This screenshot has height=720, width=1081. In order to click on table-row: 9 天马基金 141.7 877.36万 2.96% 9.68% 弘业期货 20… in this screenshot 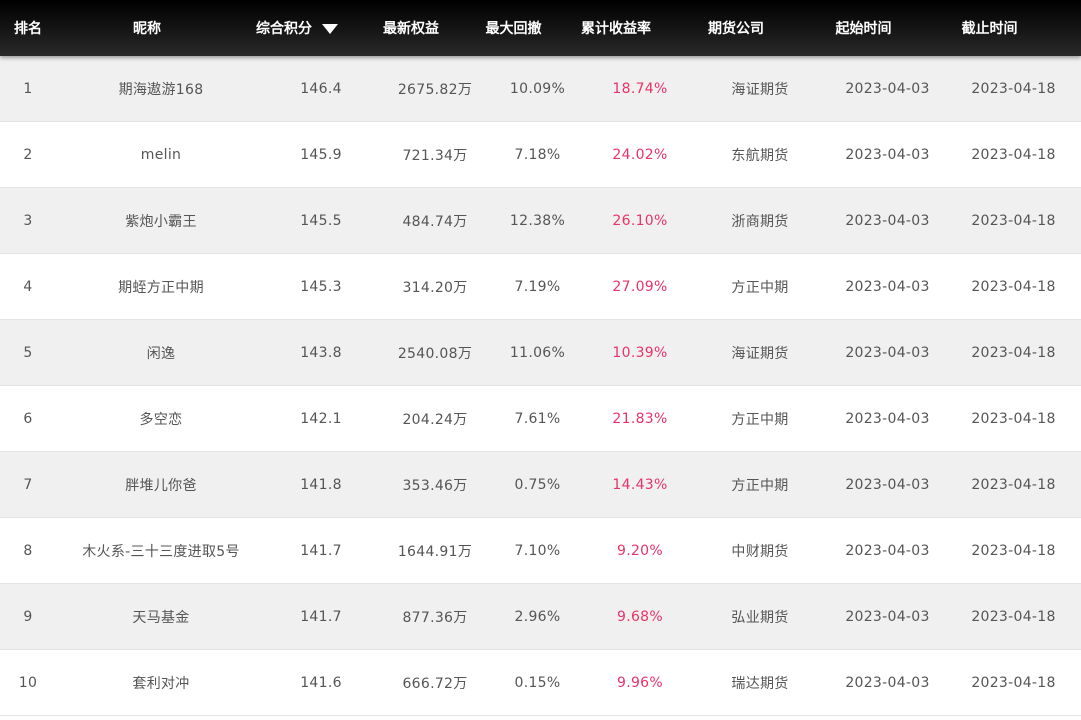, I will do `click(540, 617)`.